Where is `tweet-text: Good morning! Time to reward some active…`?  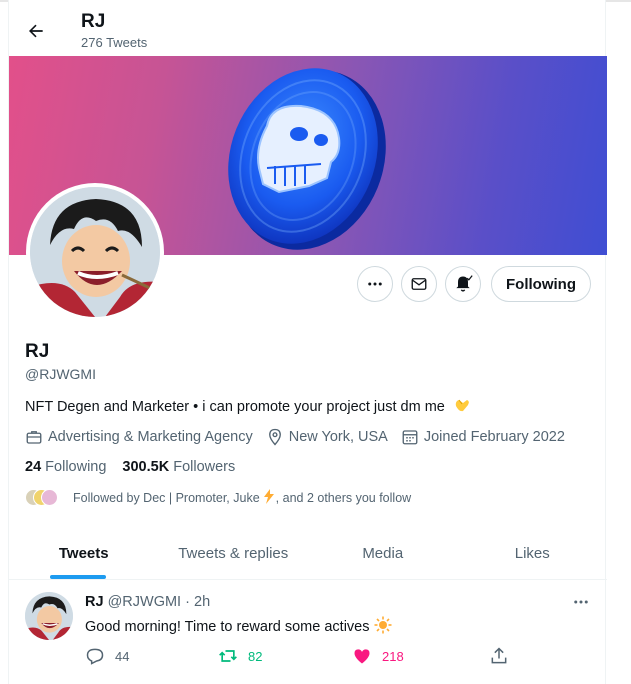 tweet-text: Good morning! Time to reward some active… is located at coordinates (238, 627).